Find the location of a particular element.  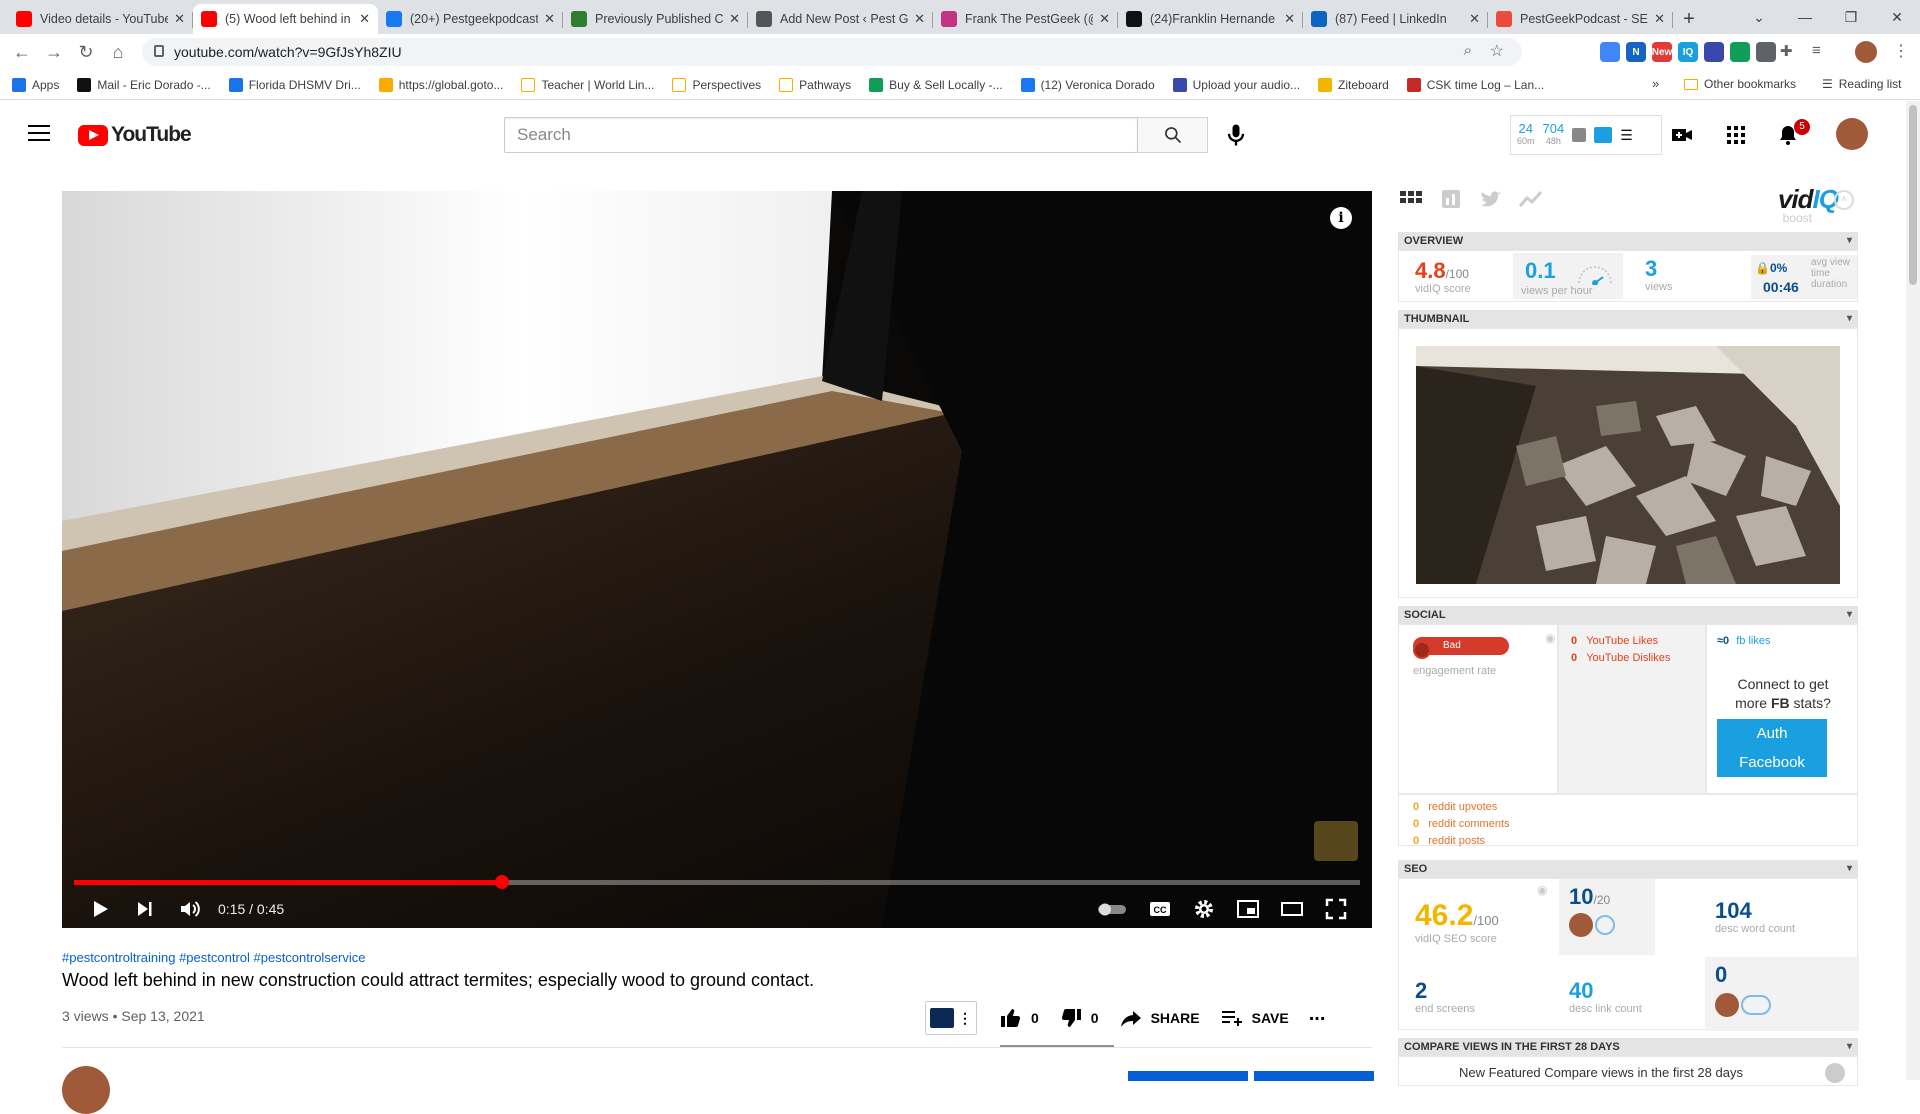

captions-icon: CC is located at coordinates (1160, 909).